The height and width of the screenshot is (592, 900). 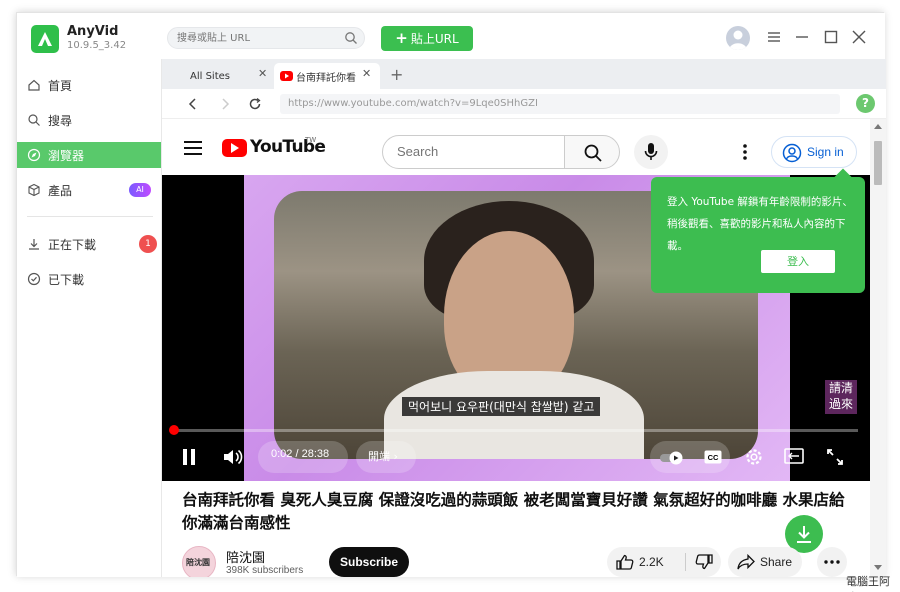 What do you see at coordinates (878, 568) in the screenshot?
I see `scroll-down-icon` at bounding box center [878, 568].